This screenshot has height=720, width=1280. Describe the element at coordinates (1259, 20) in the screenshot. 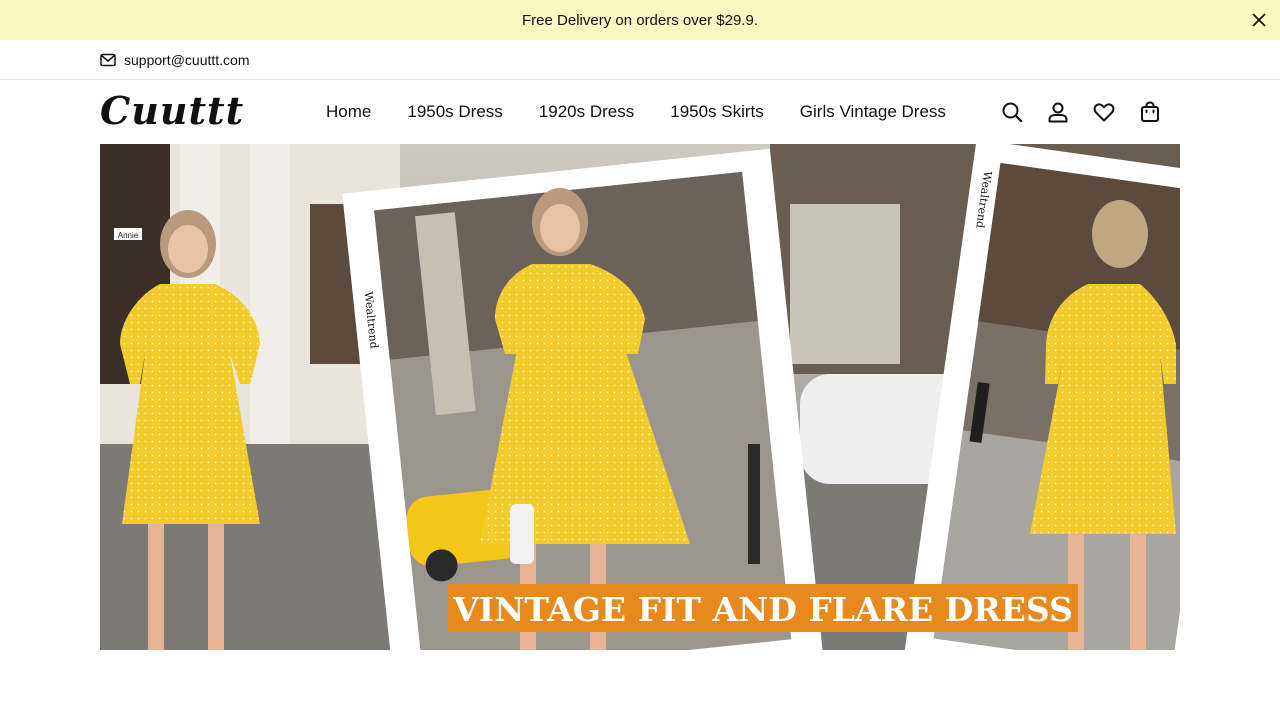

I see `close-icon` at that location.